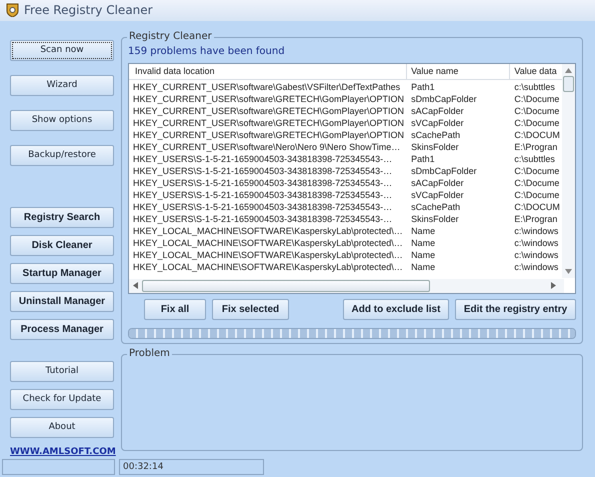  What do you see at coordinates (250, 309) in the screenshot?
I see `action-button: Fix selected` at bounding box center [250, 309].